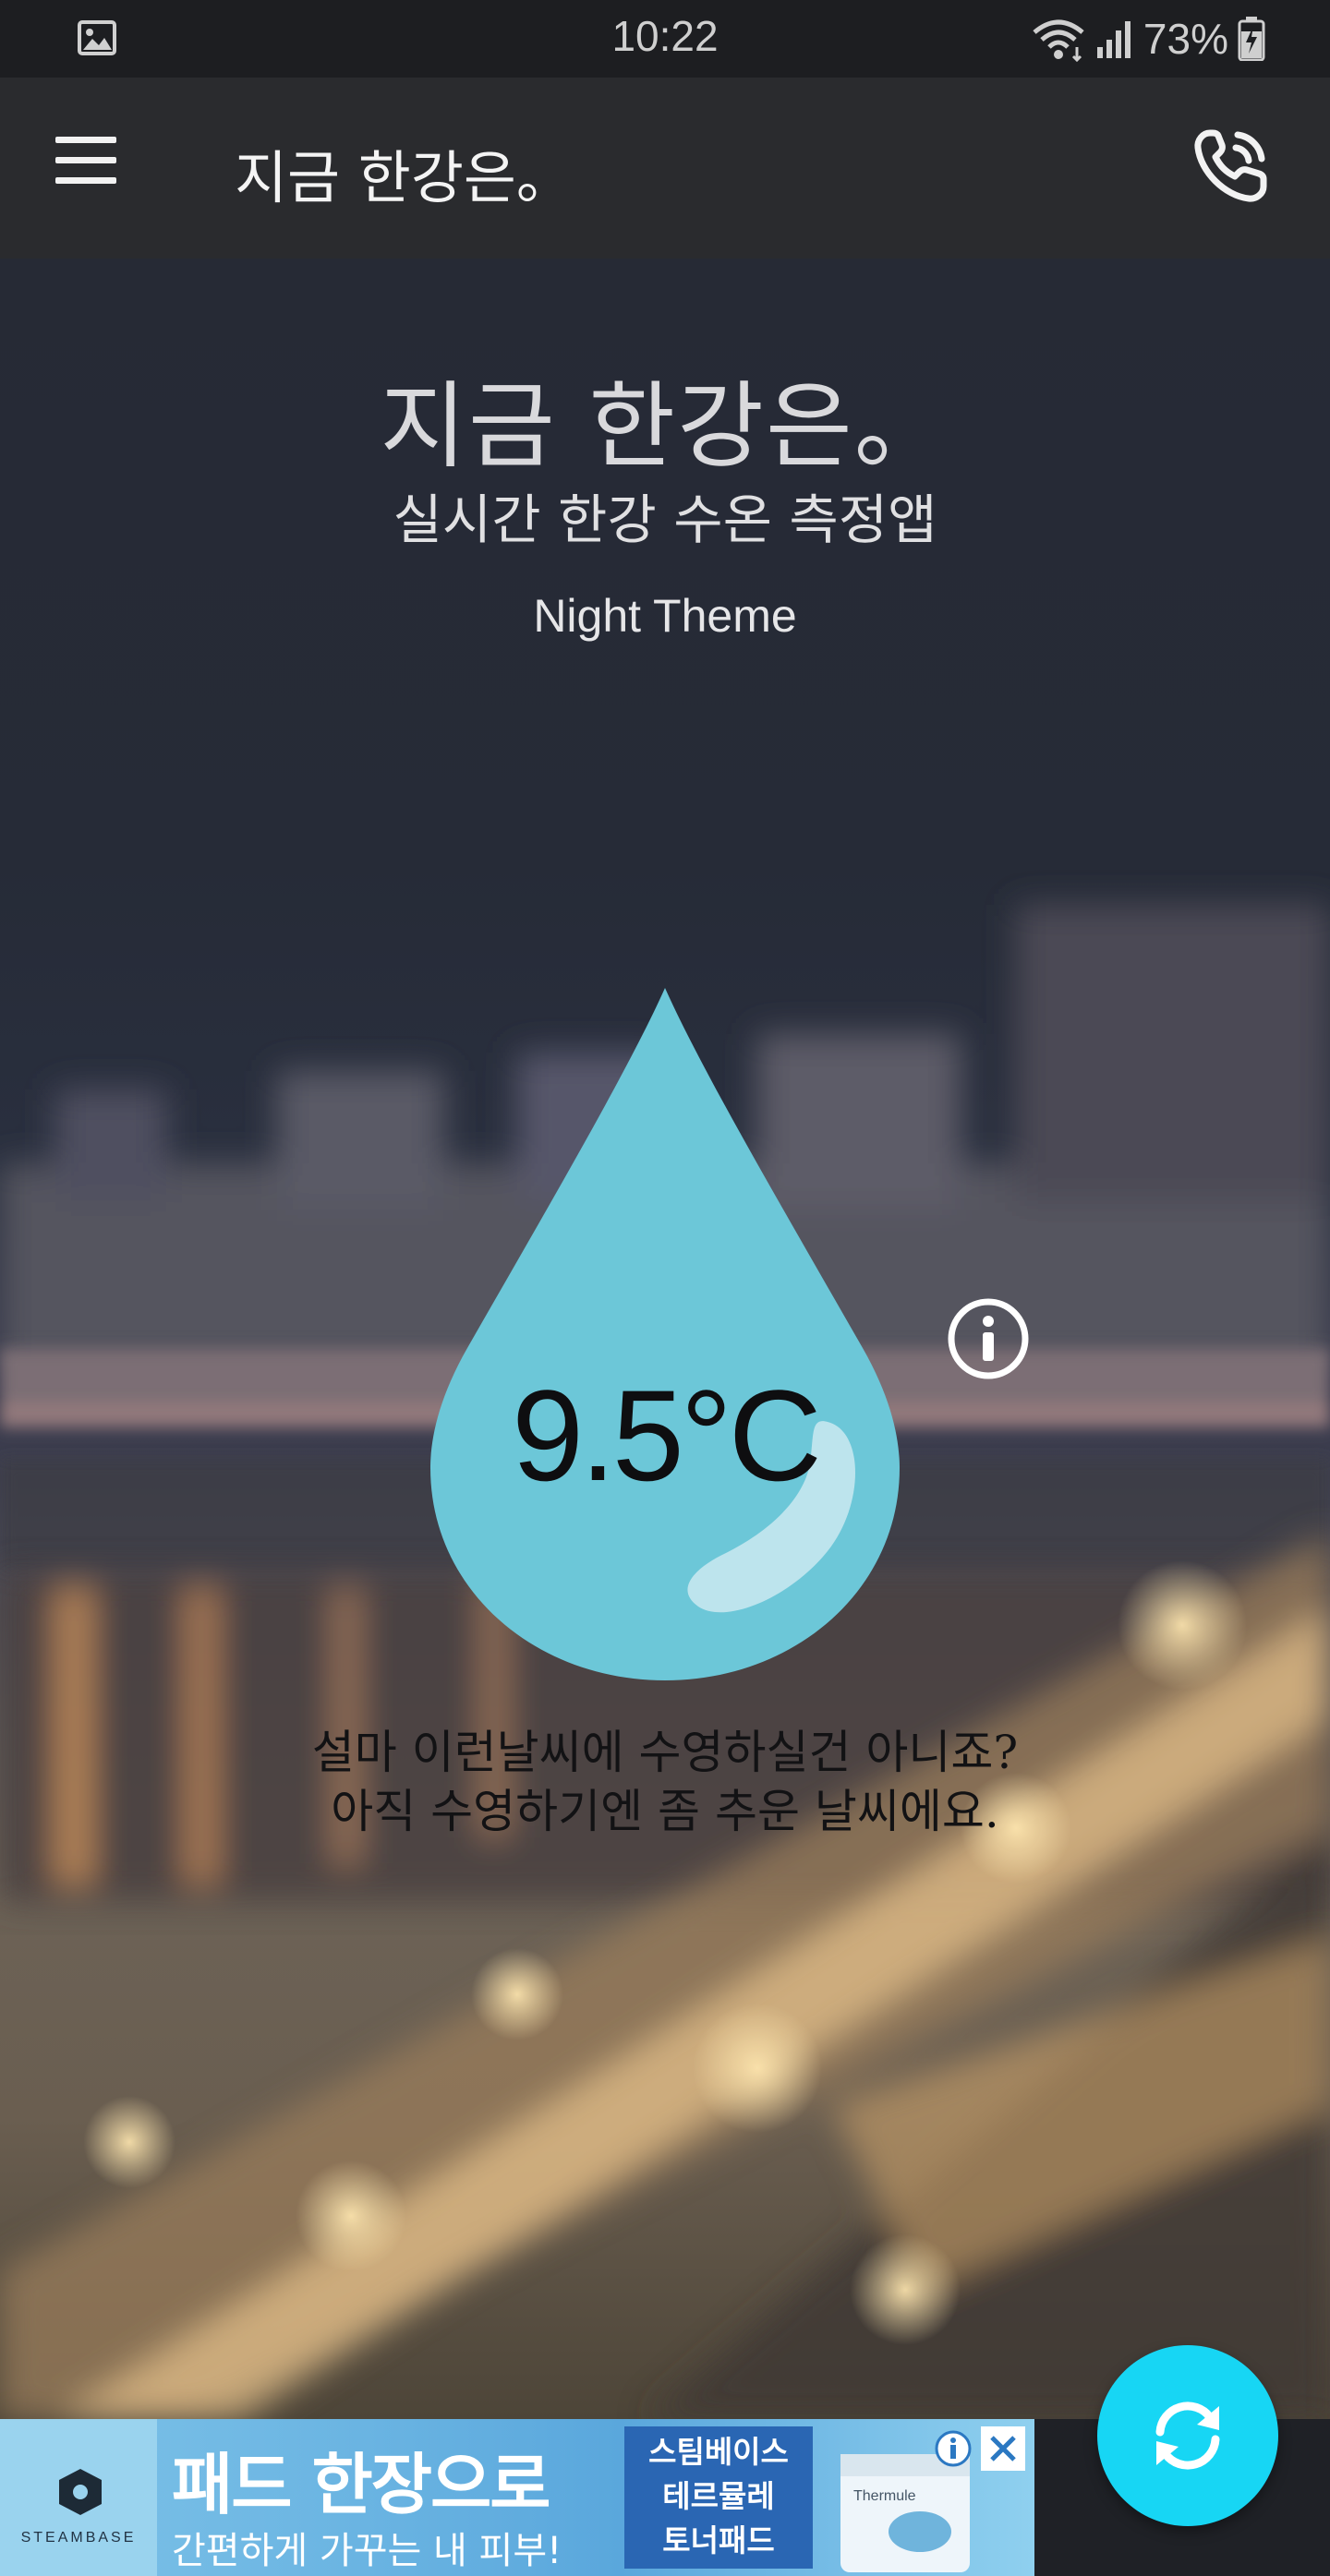 Image resolution: width=1330 pixels, height=2576 pixels. I want to click on hero-title: 지금 한강은。, so click(665, 427).